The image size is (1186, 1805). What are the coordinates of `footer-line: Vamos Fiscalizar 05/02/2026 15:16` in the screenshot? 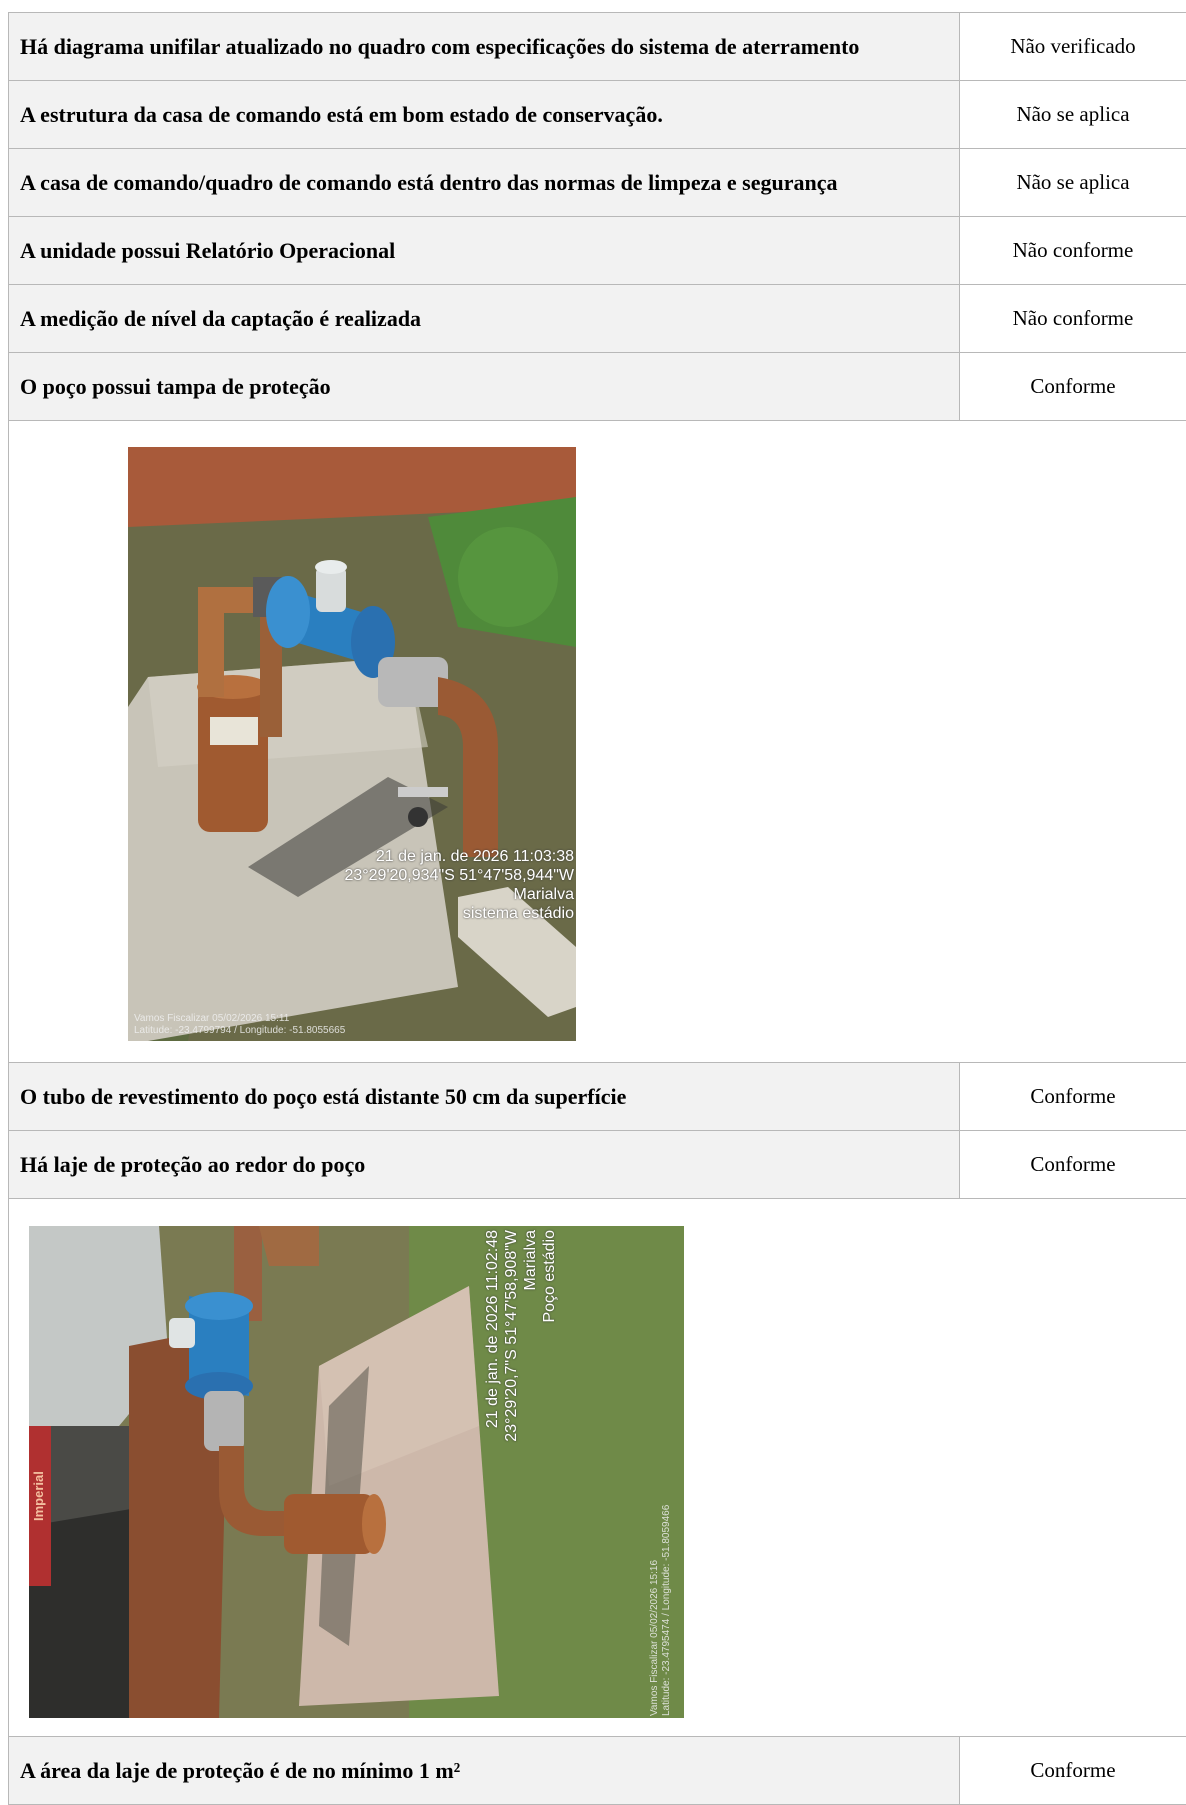 It's located at (654, 1637).